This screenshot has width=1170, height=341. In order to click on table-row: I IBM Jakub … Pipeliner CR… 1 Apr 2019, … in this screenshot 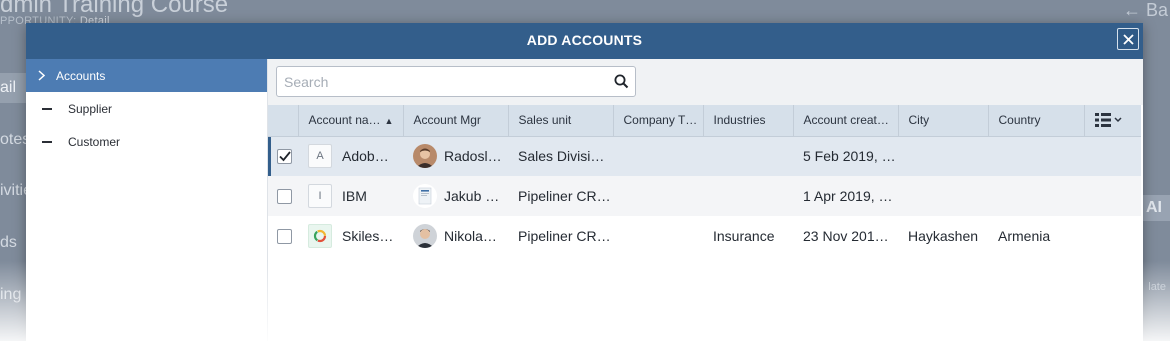, I will do `click(704, 196)`.